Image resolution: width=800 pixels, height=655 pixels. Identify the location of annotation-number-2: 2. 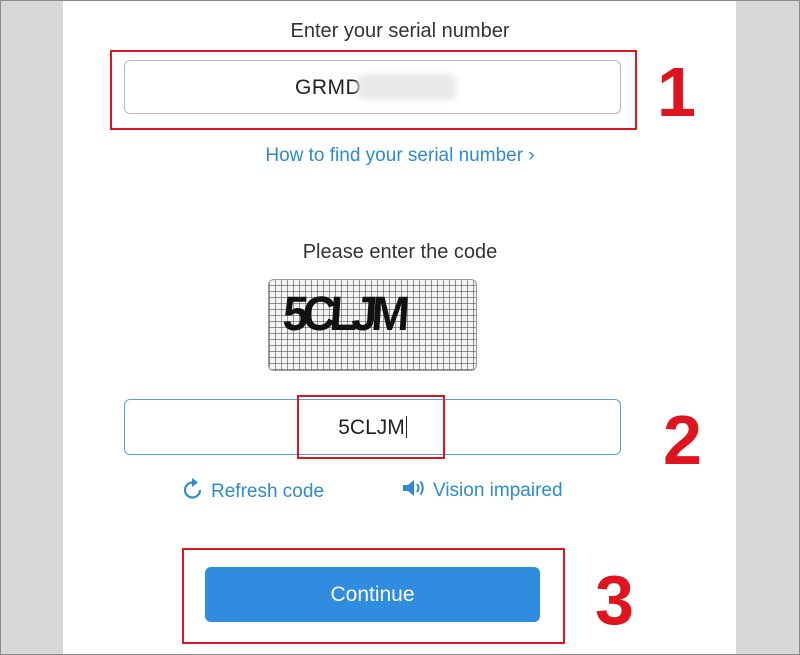
(682, 440).